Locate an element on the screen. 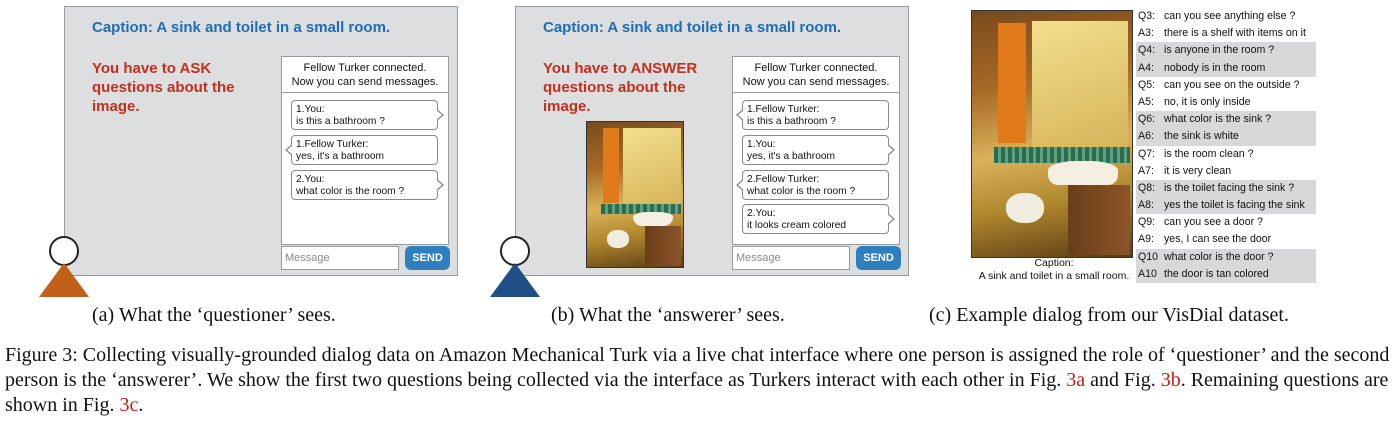  dialog-text: is anyone in the room ? is located at coordinates (1219, 50).